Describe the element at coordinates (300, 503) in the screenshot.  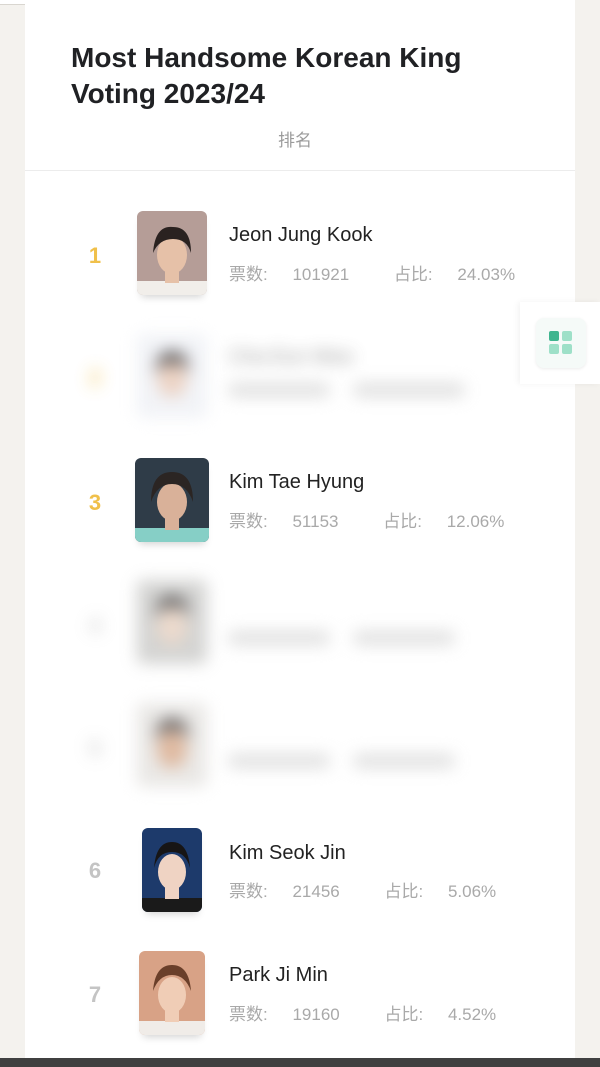
I see `ranking-row-3: 3 Kim Tae Hyung 票数: 51153 占比: 12.06%` at that location.